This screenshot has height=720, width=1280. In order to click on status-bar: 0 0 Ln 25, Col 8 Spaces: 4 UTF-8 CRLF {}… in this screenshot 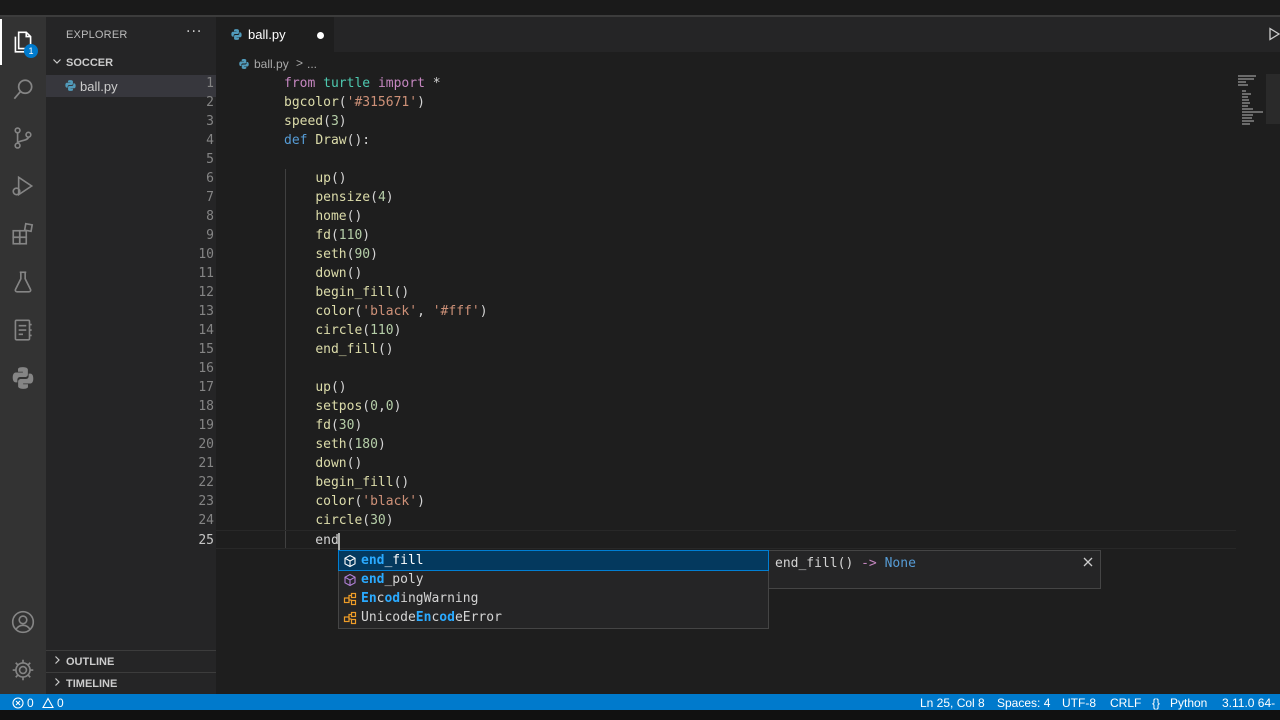, I will do `click(640, 707)`.